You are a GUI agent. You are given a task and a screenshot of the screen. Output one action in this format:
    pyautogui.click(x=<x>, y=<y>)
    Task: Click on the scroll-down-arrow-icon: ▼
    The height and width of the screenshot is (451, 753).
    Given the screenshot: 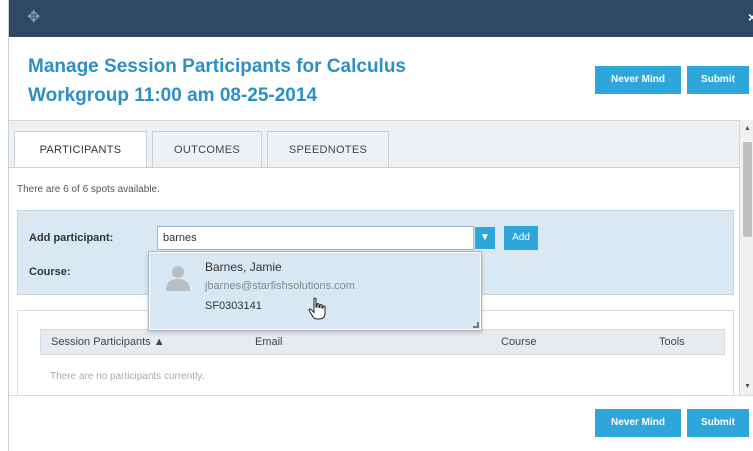 What is the action you would take?
    pyautogui.click(x=747, y=386)
    